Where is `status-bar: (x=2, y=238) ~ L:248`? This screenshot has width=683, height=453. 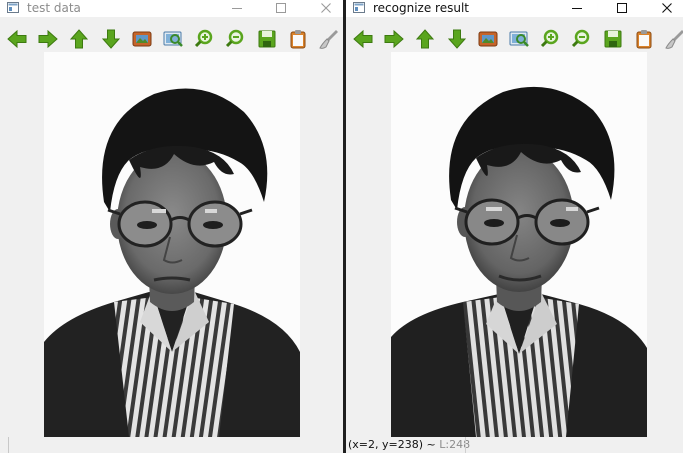
status-bar: (x=2, y=238) ~ L:248 is located at coordinates (514, 445).